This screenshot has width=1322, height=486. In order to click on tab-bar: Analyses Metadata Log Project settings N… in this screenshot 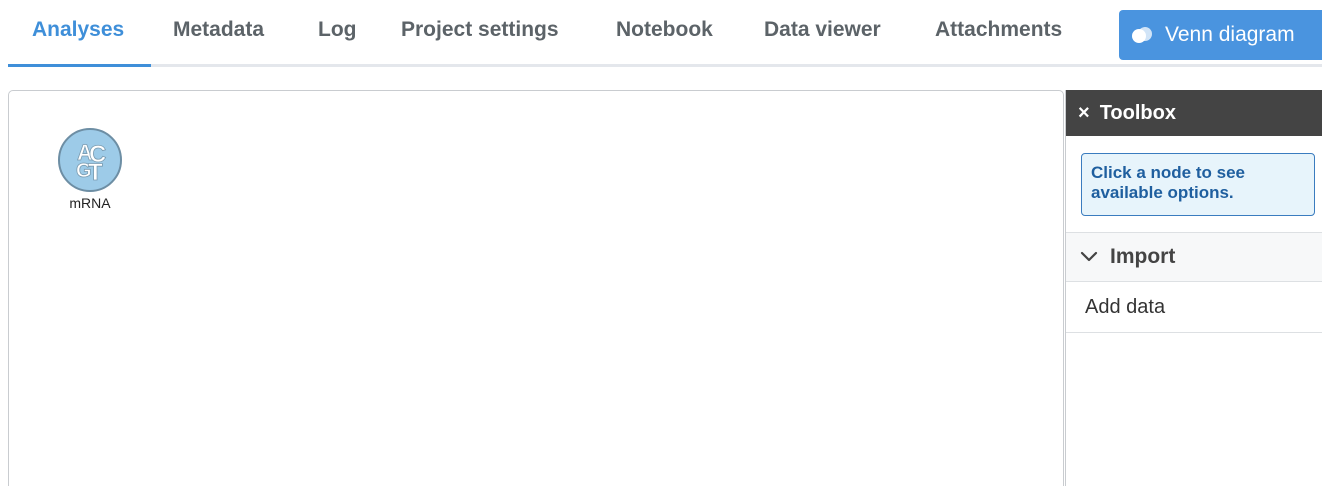, I will do `click(661, 34)`.